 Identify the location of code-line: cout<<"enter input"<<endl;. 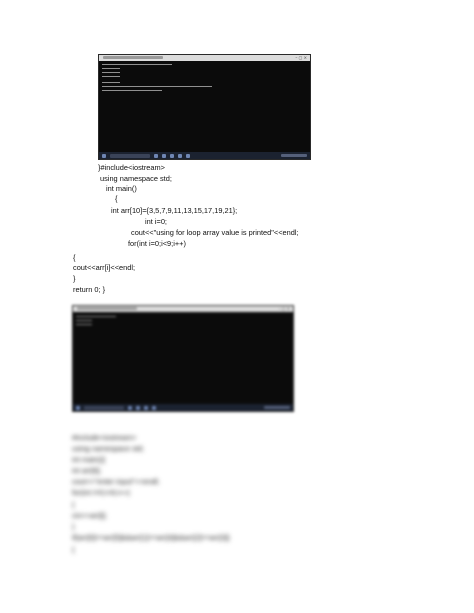
(116, 481).